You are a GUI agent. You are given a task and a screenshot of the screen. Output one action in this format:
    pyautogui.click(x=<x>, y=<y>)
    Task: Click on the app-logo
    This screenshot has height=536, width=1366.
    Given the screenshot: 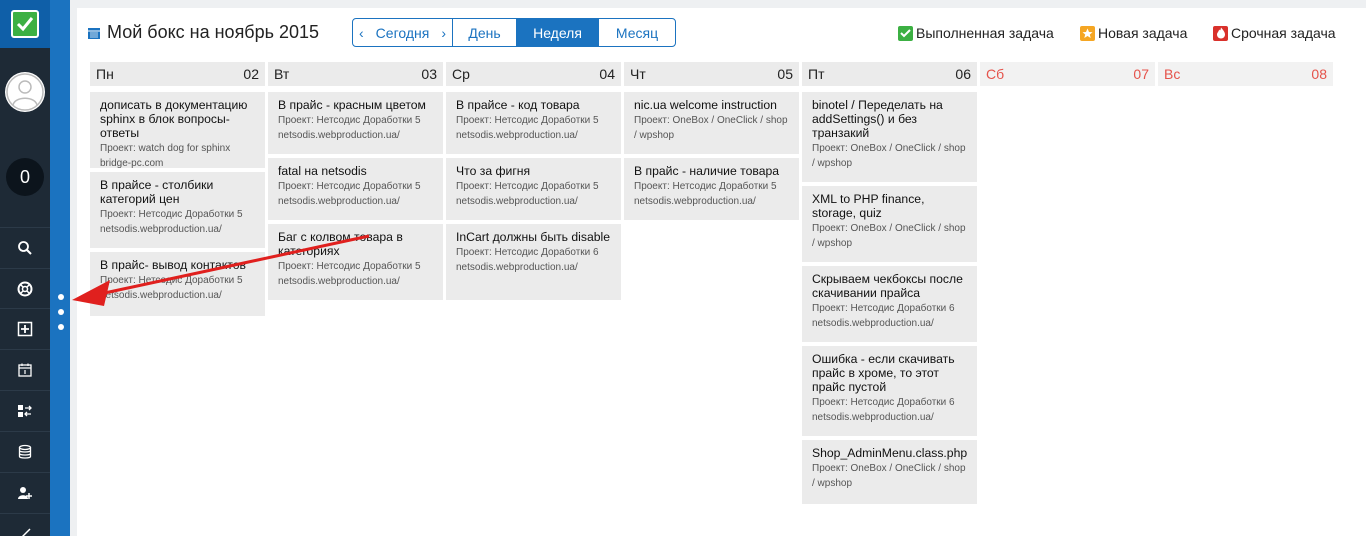 What is the action you would take?
    pyautogui.click(x=25, y=24)
    